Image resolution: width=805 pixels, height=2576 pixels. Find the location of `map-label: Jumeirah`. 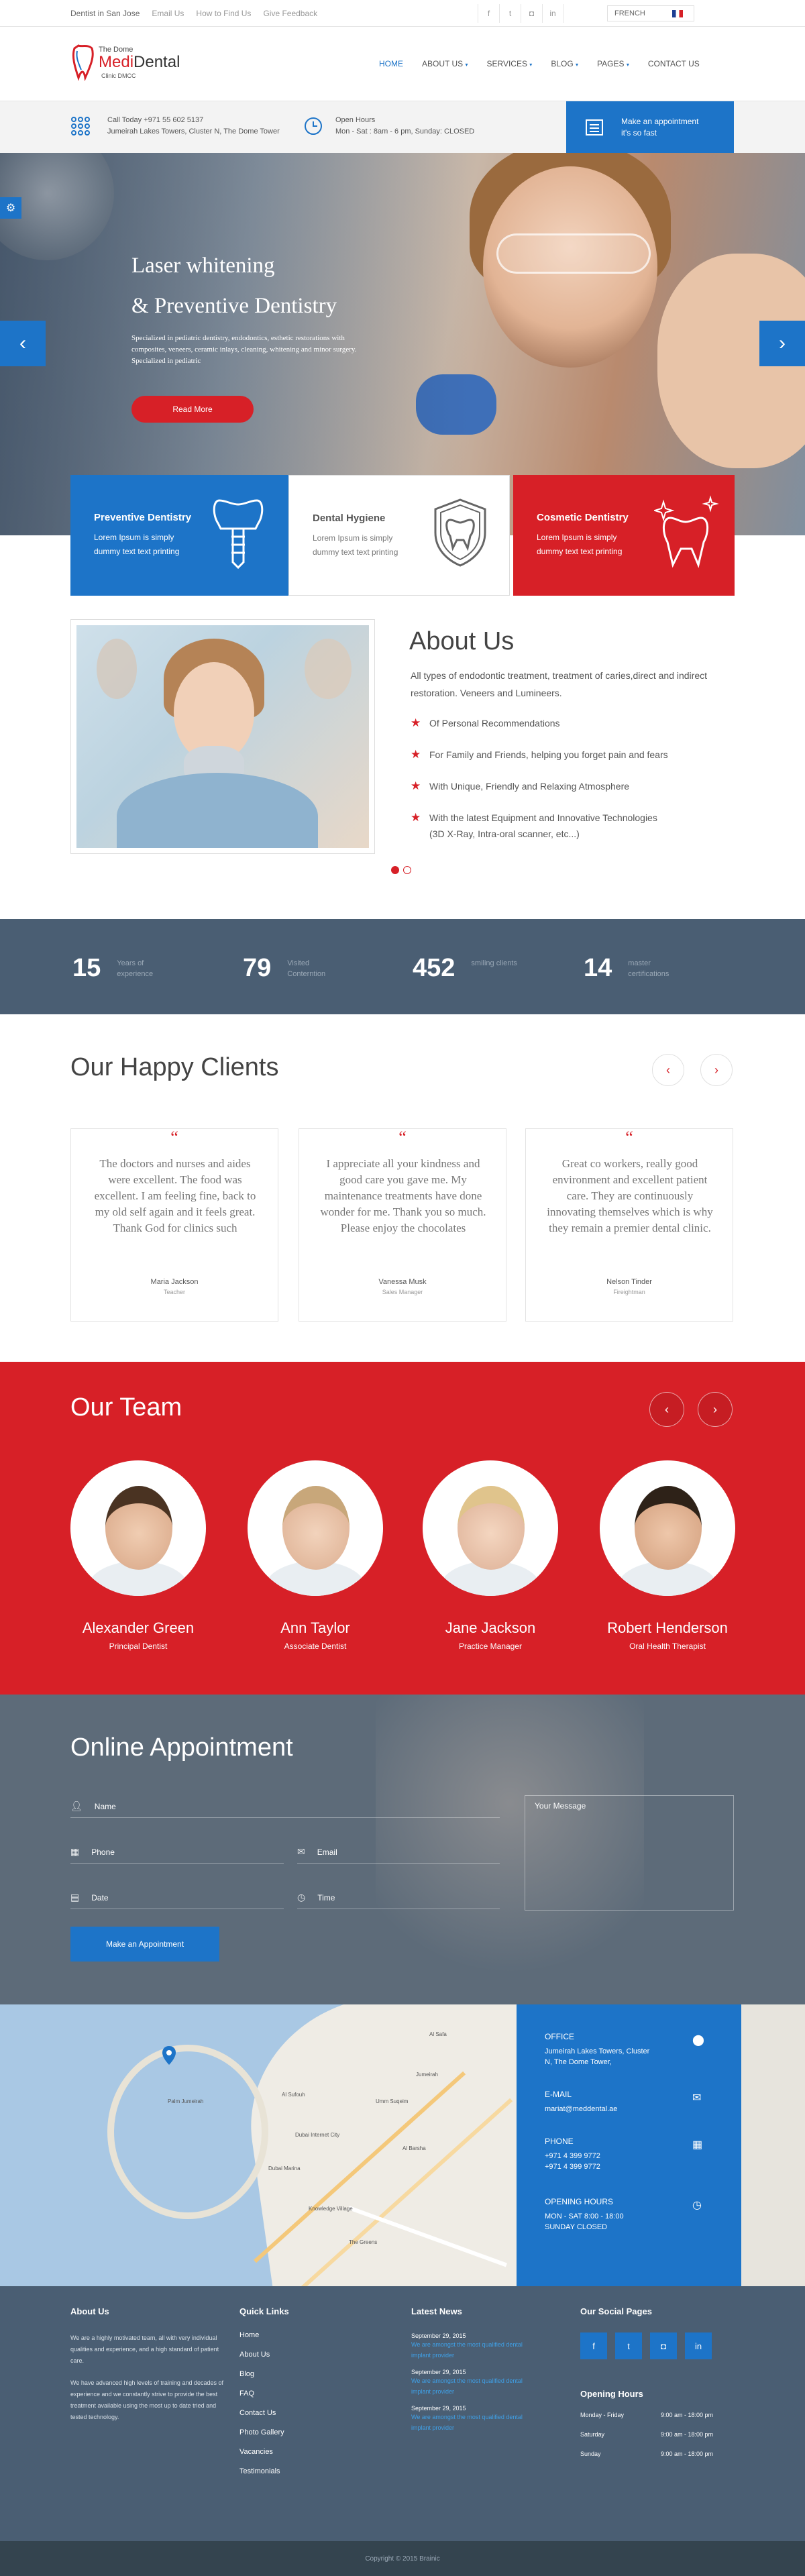

map-label: Jumeirah is located at coordinates (427, 2075).